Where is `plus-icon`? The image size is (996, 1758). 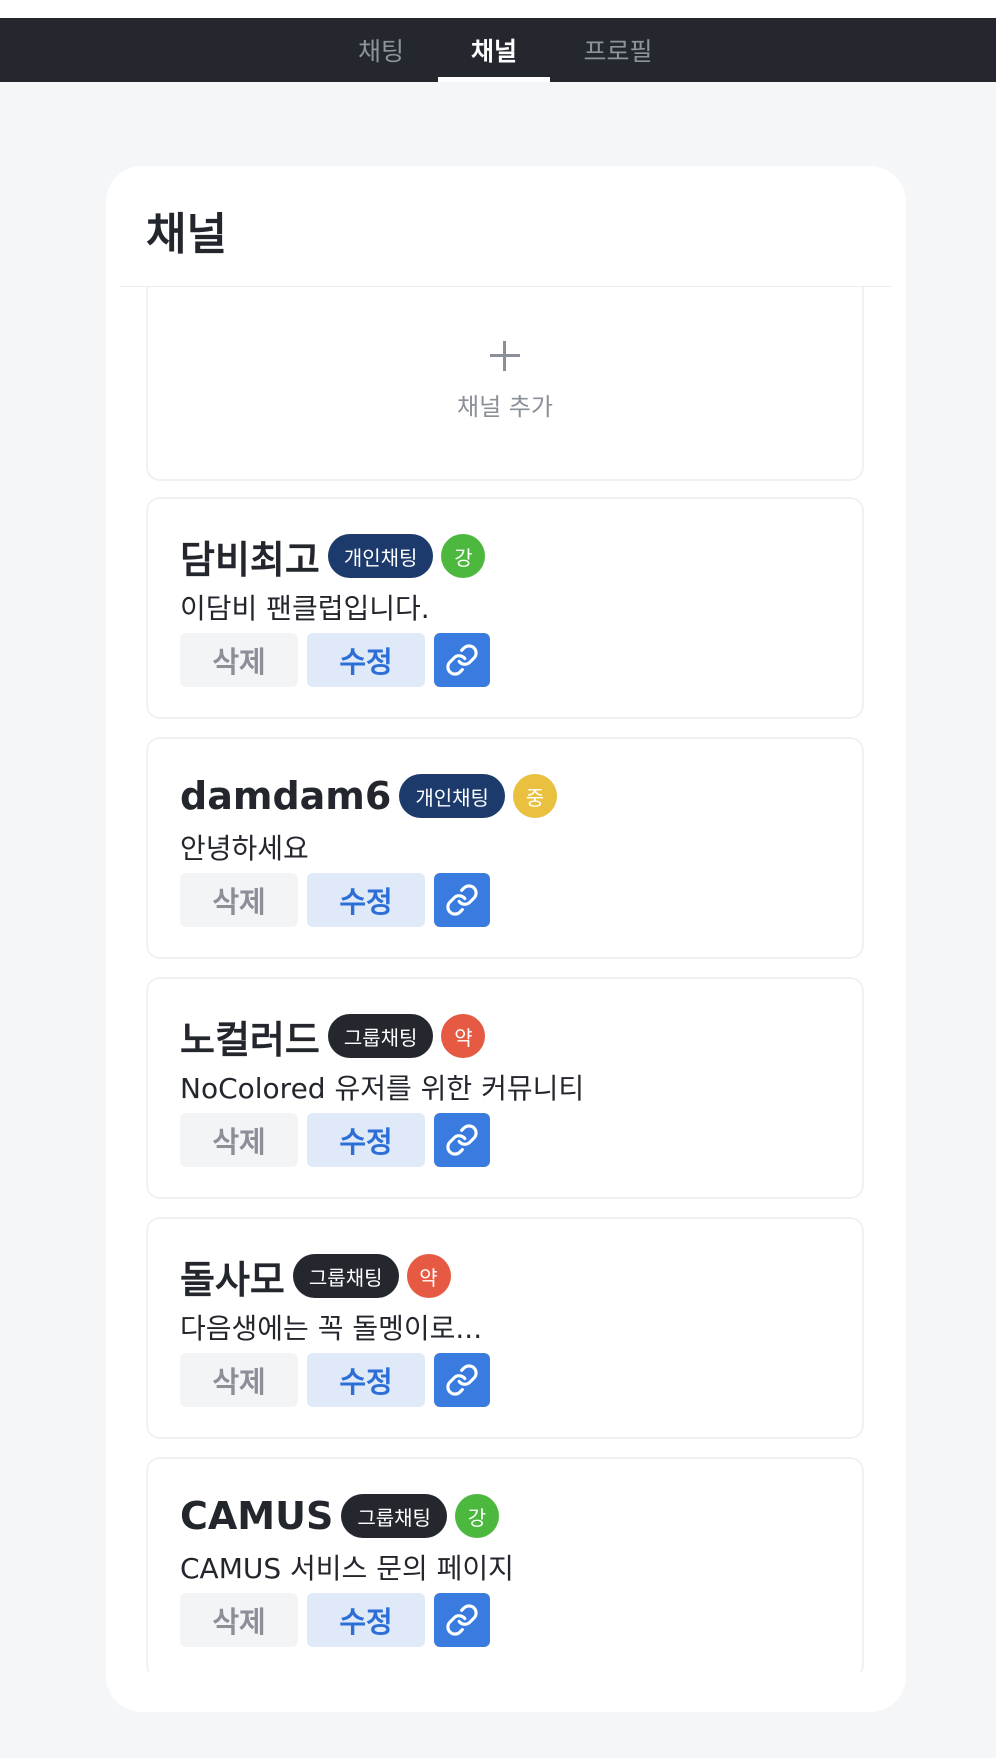 plus-icon is located at coordinates (505, 355).